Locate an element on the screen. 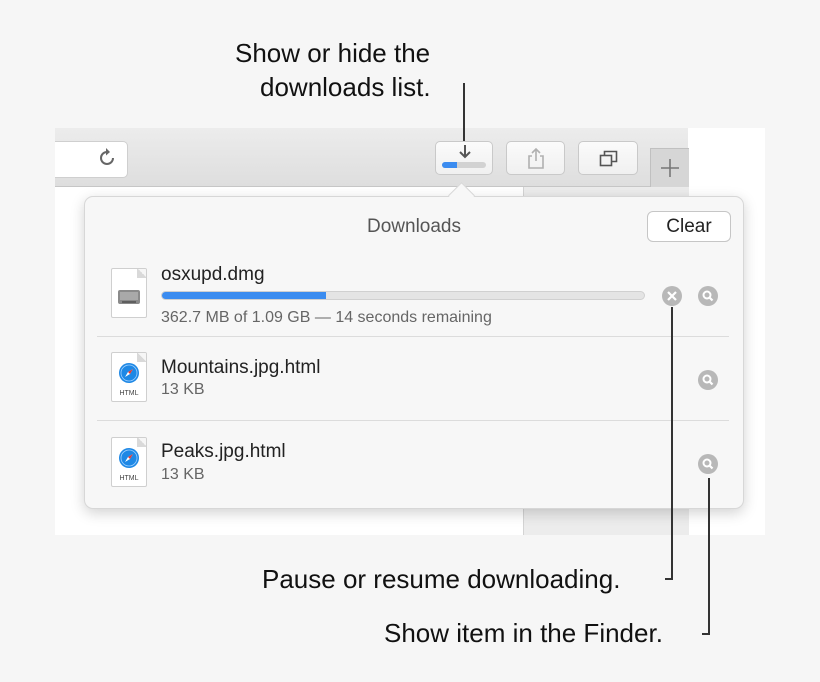 This screenshot has width=820, height=682. download-arrow-icon is located at coordinates (465, 152).